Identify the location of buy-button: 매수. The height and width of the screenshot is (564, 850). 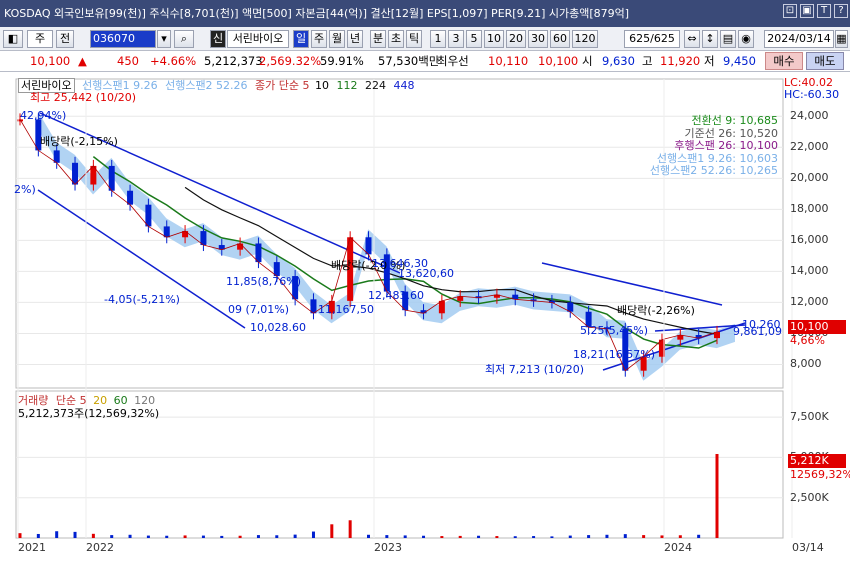
(784, 61).